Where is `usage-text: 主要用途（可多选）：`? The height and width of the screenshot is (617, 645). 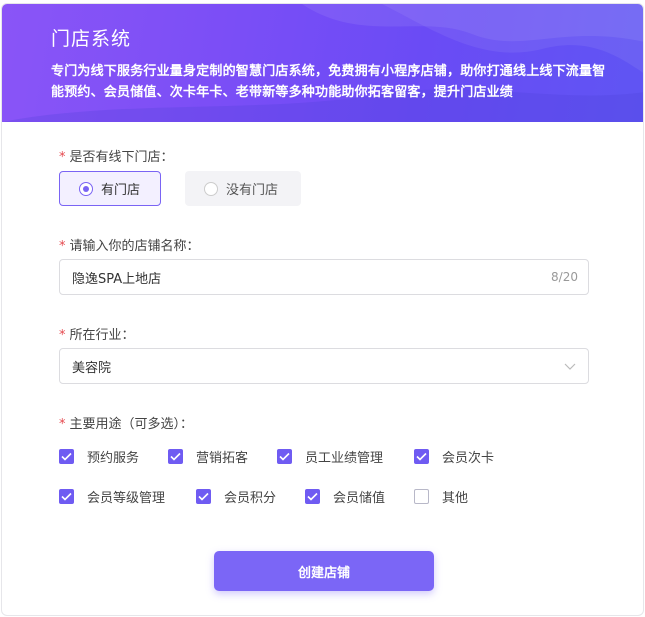
usage-text: 主要用途（可多选）： is located at coordinates (131, 424).